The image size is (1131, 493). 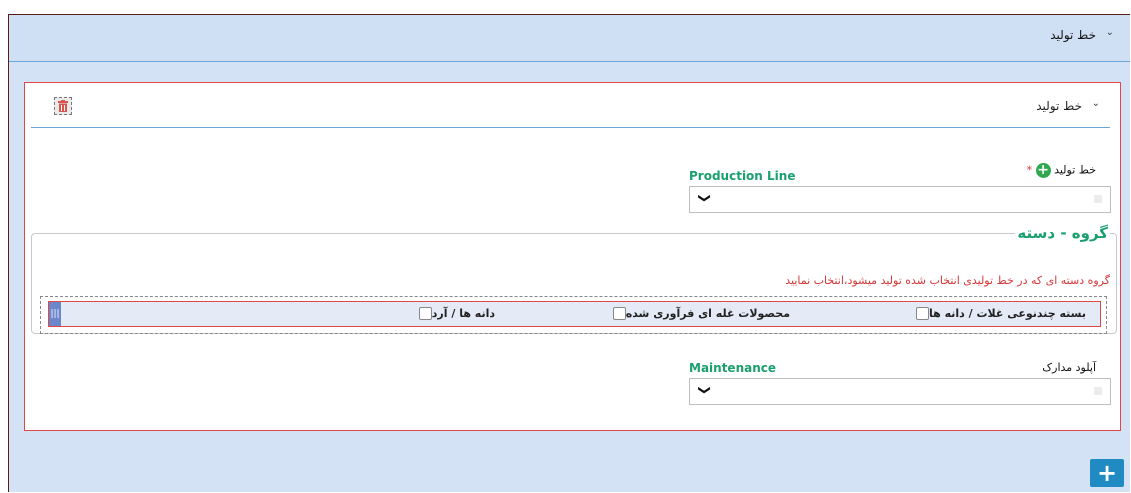 I want to click on upload-documents-label: آپلود مدارک, so click(x=1069, y=367).